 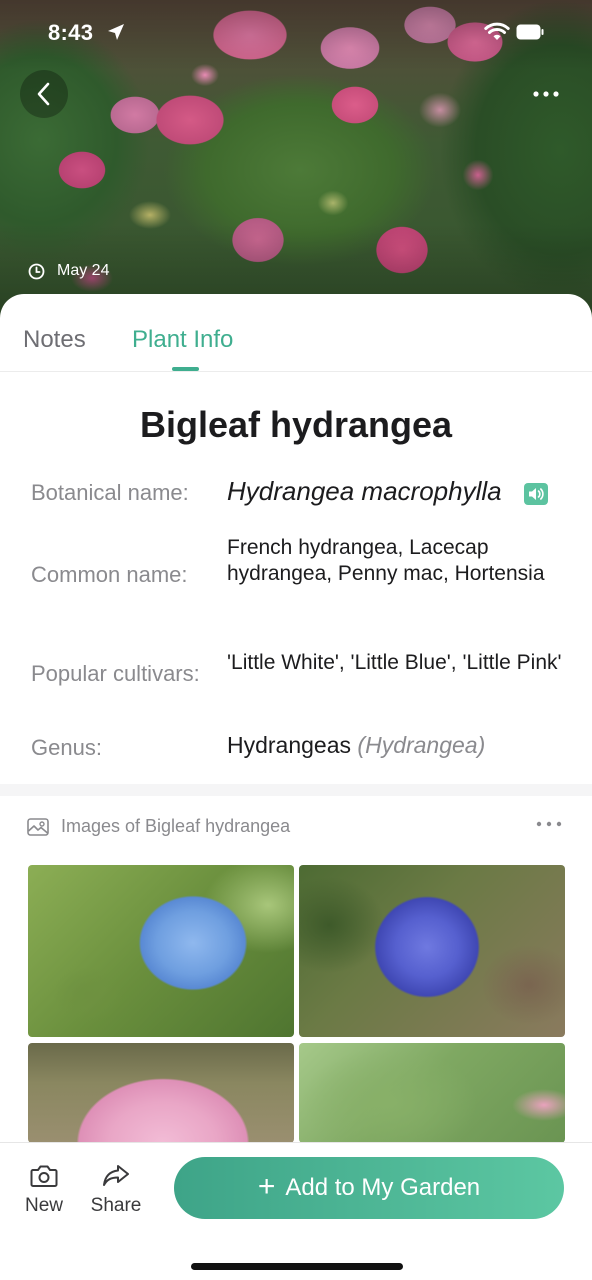 I want to click on tab-notes: Notes, so click(x=54, y=340).